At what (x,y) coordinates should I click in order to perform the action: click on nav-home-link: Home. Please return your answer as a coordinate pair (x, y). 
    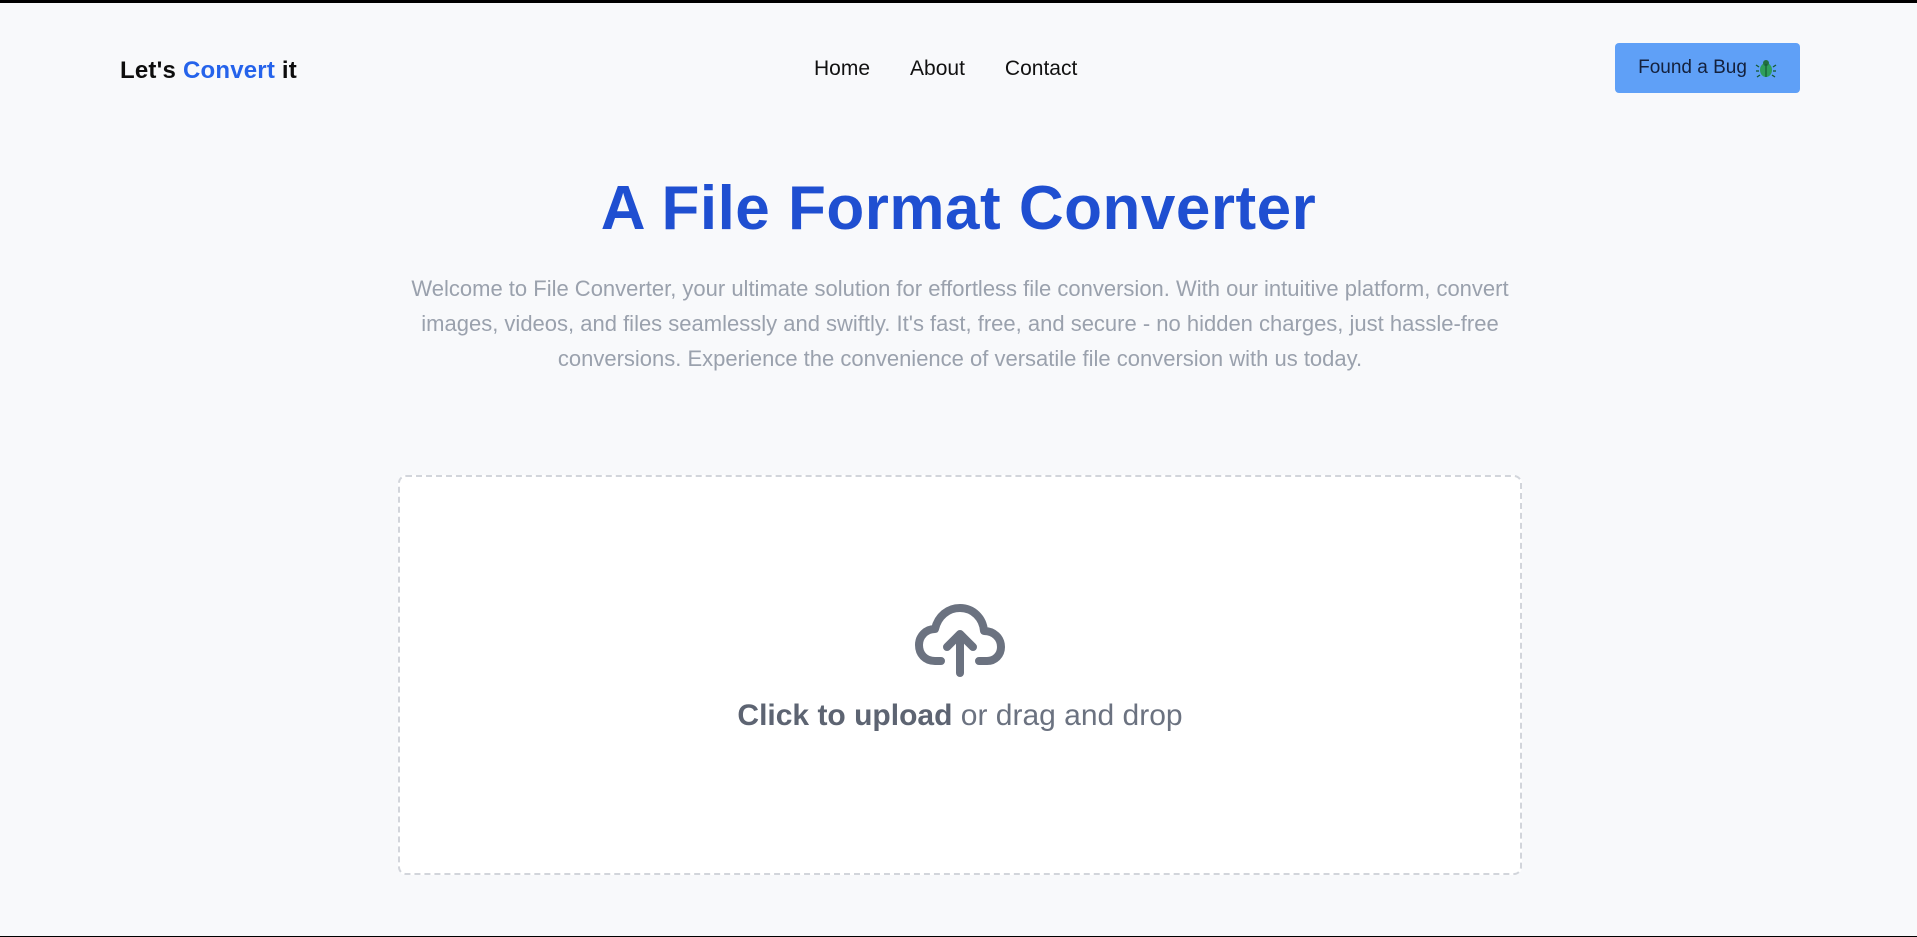
    Looking at the image, I should click on (842, 69).